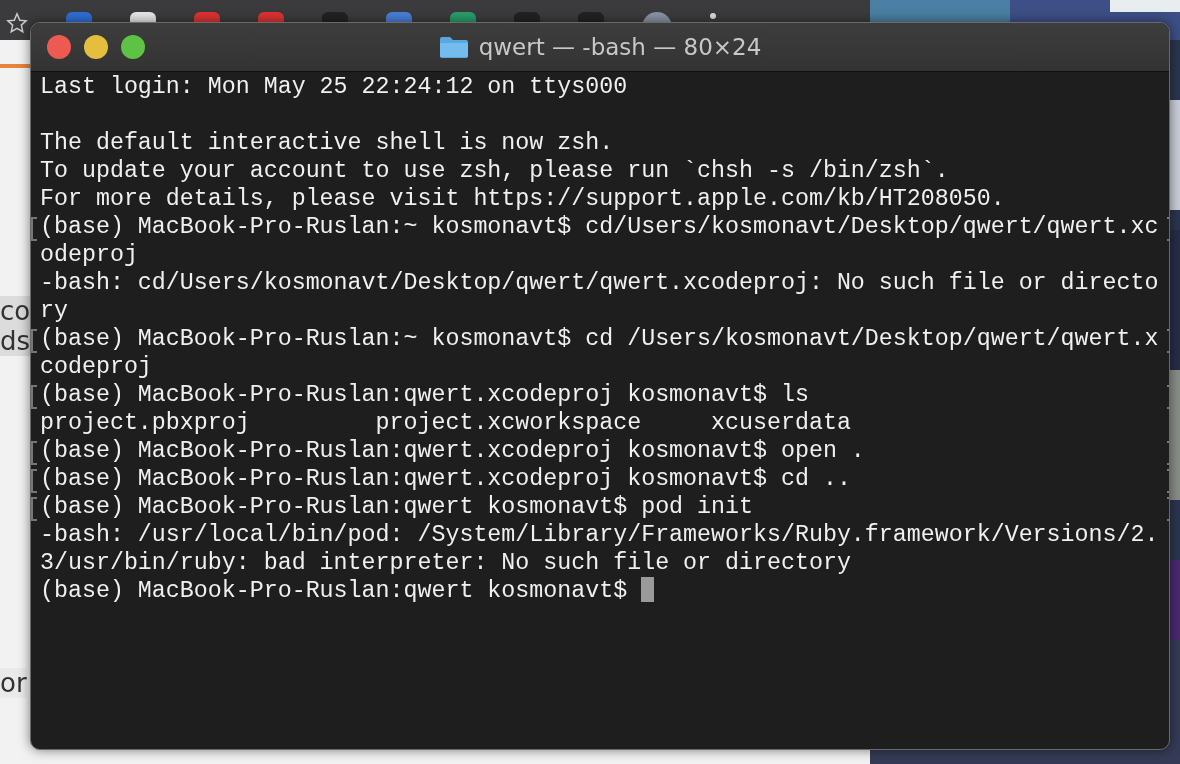 Image resolution: width=1180 pixels, height=764 pixels. Describe the element at coordinates (452, 451) in the screenshot. I see `terminal-line: (base) MacBook-Pro-Ruslan:qwert.xcodeproj kosmonavt$ open .` at that location.